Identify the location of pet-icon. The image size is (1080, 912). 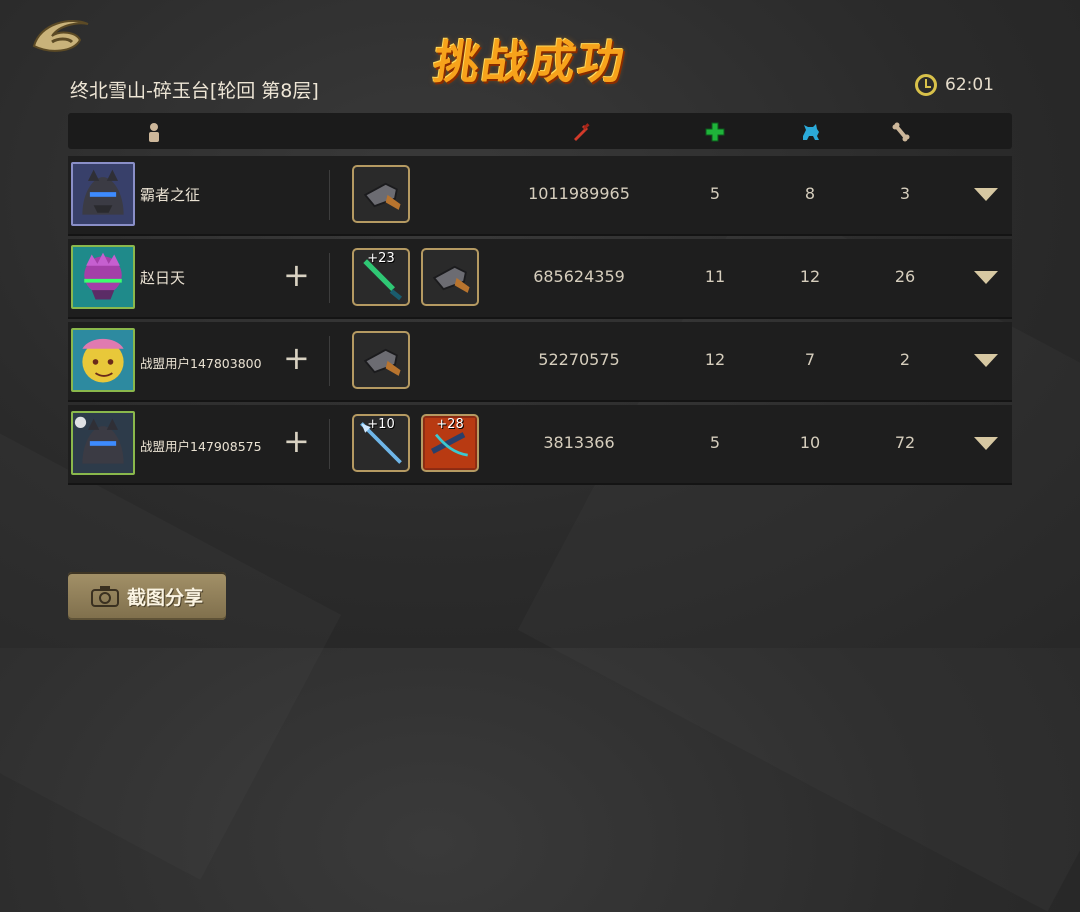
(811, 132).